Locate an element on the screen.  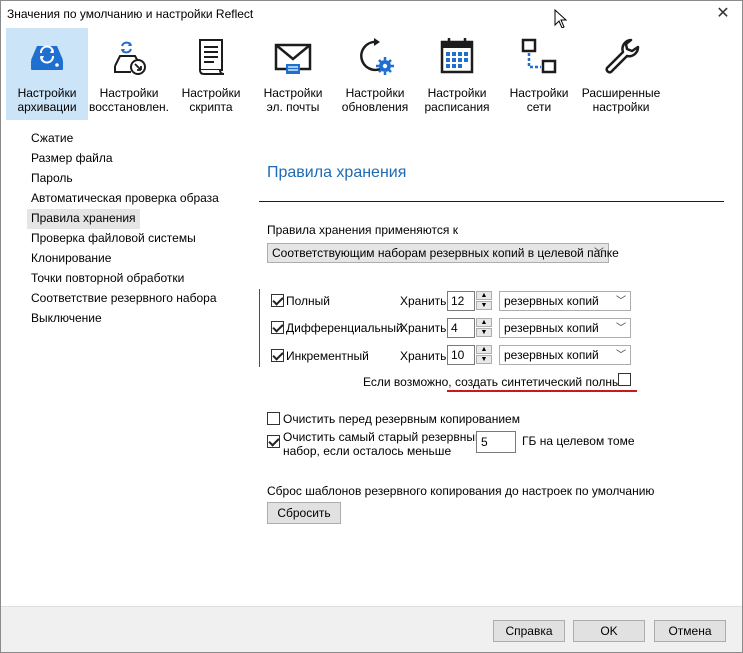
tool-schedule-settings: Настройки расписания is located at coordinates (457, 74).